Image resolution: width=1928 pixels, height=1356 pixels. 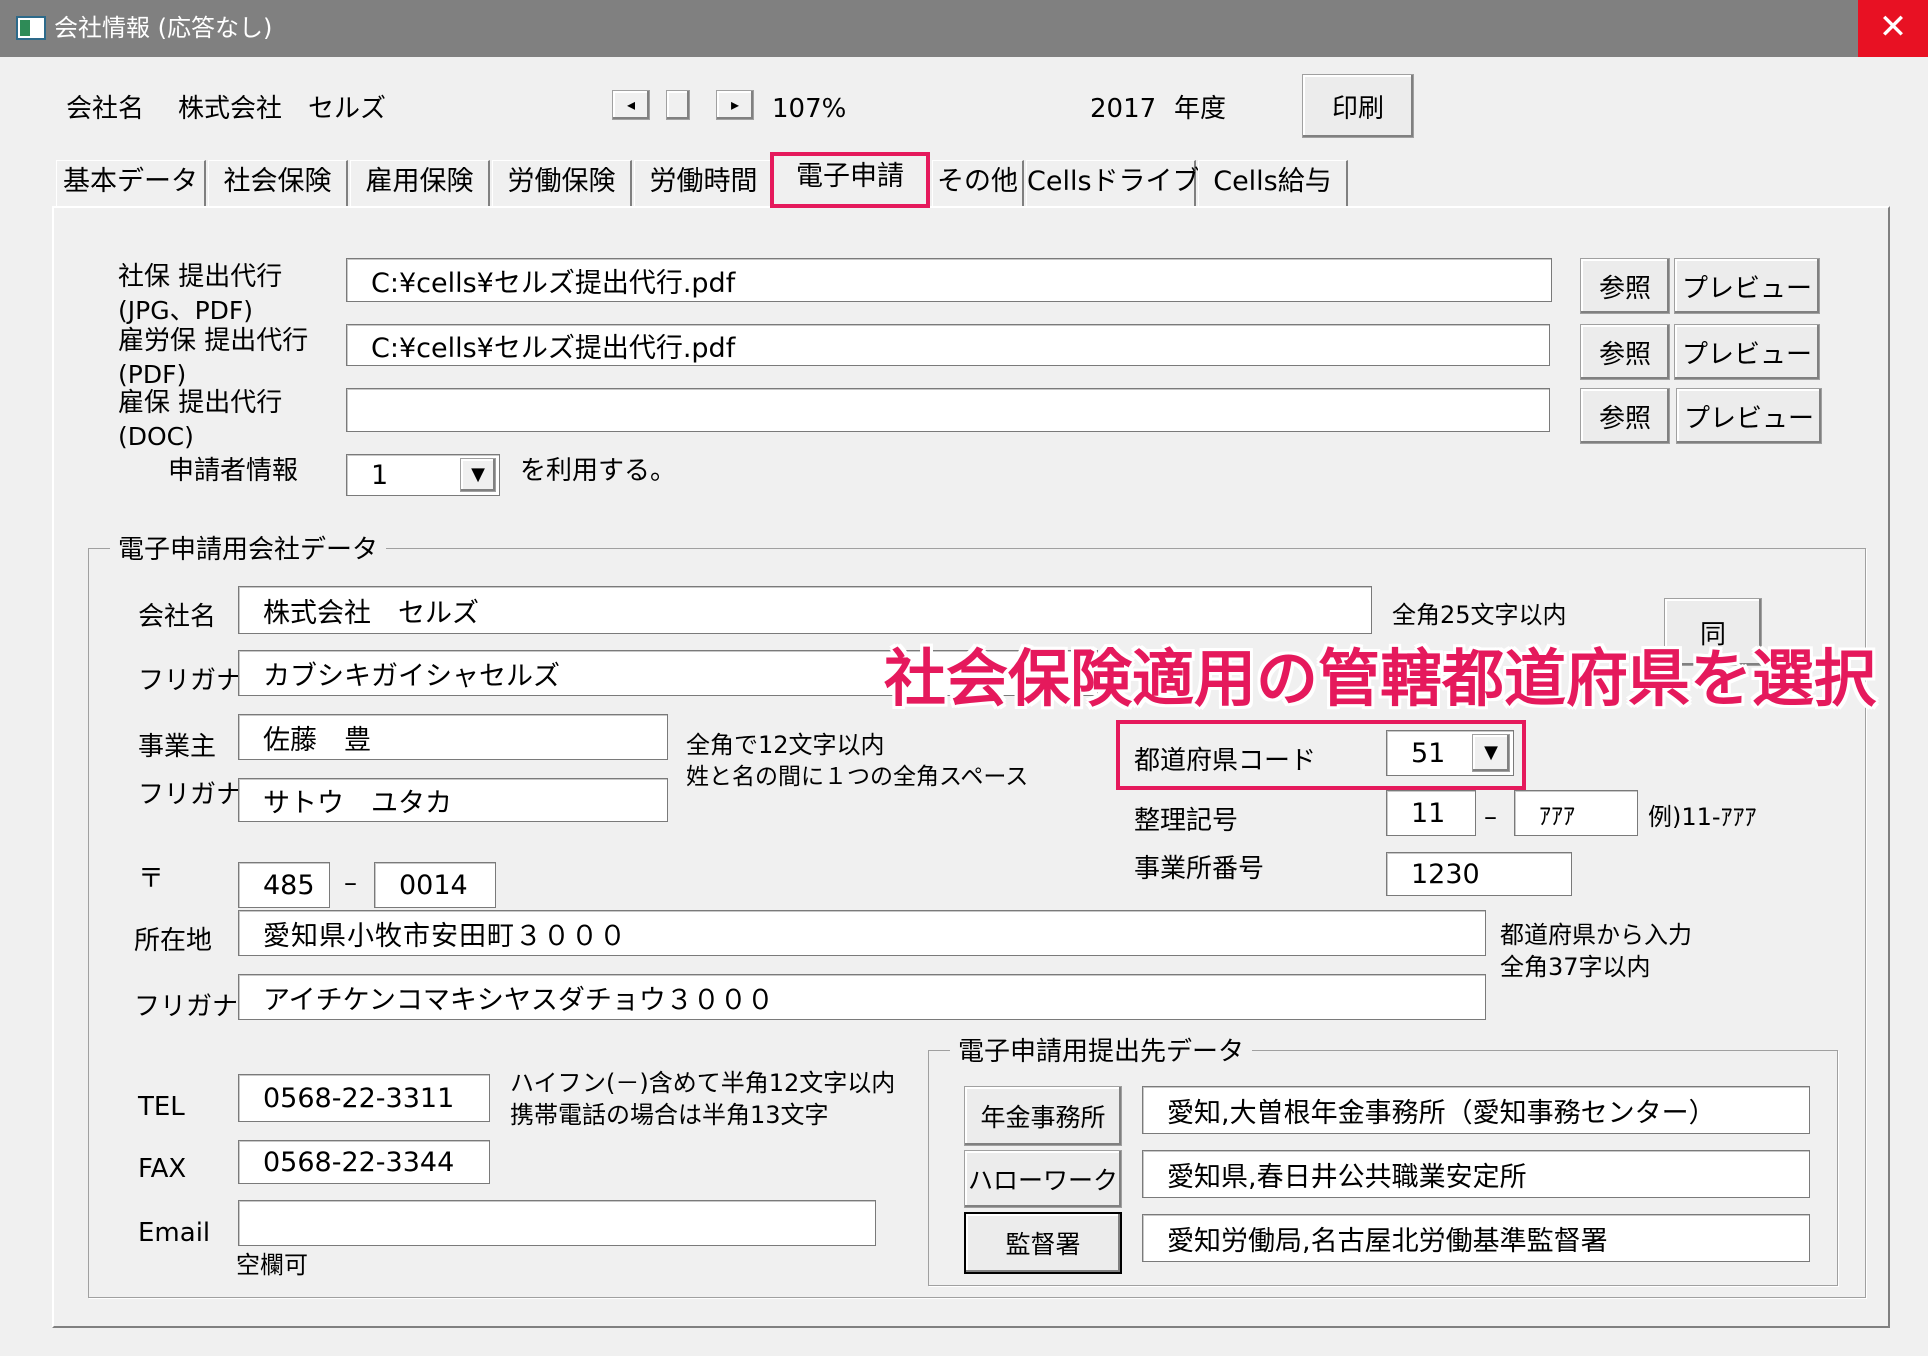 I want to click on print-button: 印刷, so click(x=1358, y=106).